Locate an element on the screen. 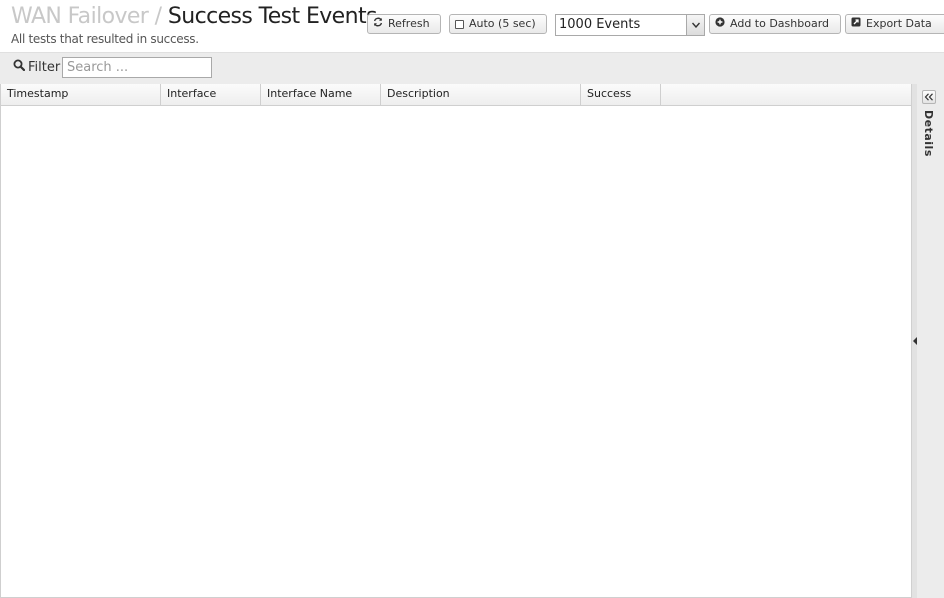  refresh-button: Refresh is located at coordinates (404, 24).